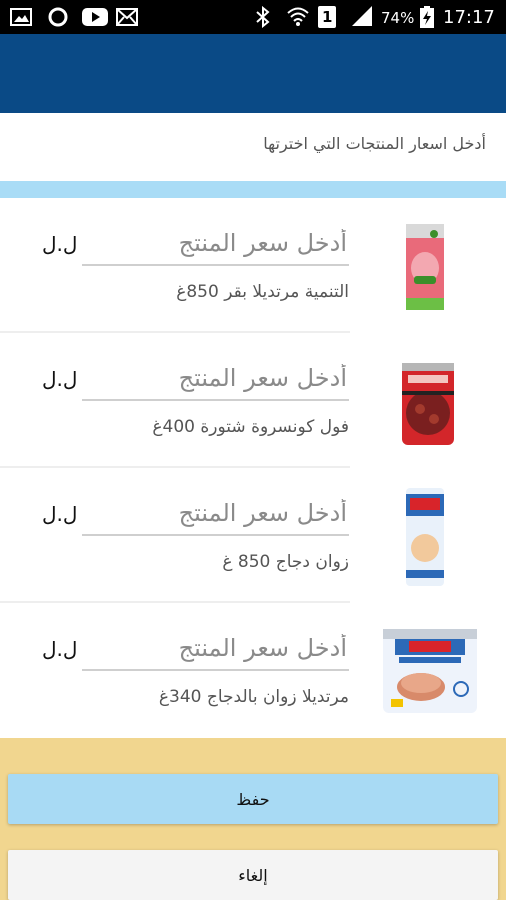  What do you see at coordinates (58, 17) in the screenshot?
I see `sync-icon` at bounding box center [58, 17].